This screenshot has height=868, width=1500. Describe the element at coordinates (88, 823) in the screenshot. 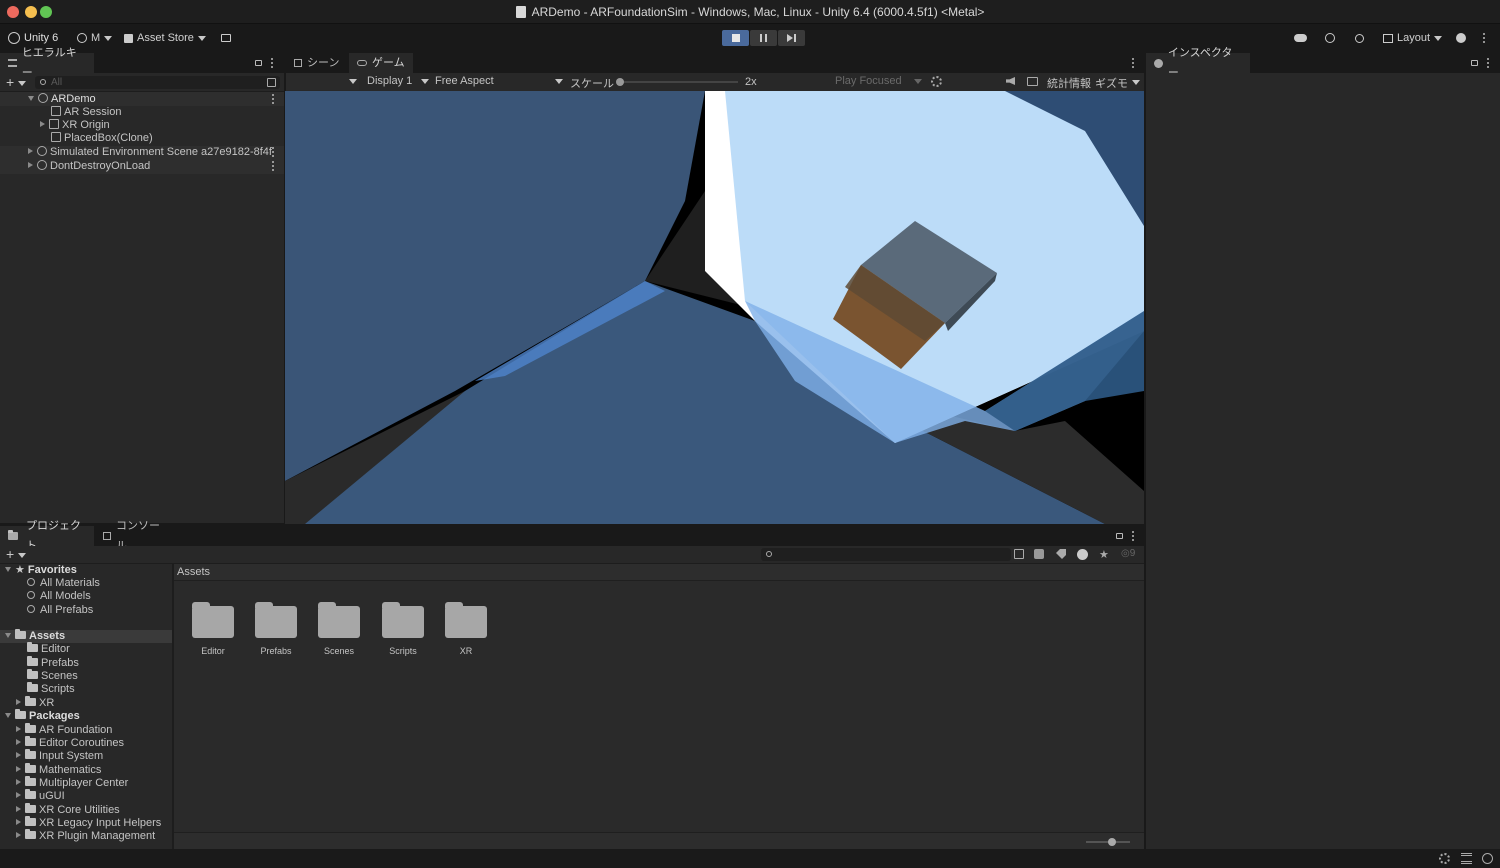

I see `package-item: XR Legacy Input Helpers` at that location.